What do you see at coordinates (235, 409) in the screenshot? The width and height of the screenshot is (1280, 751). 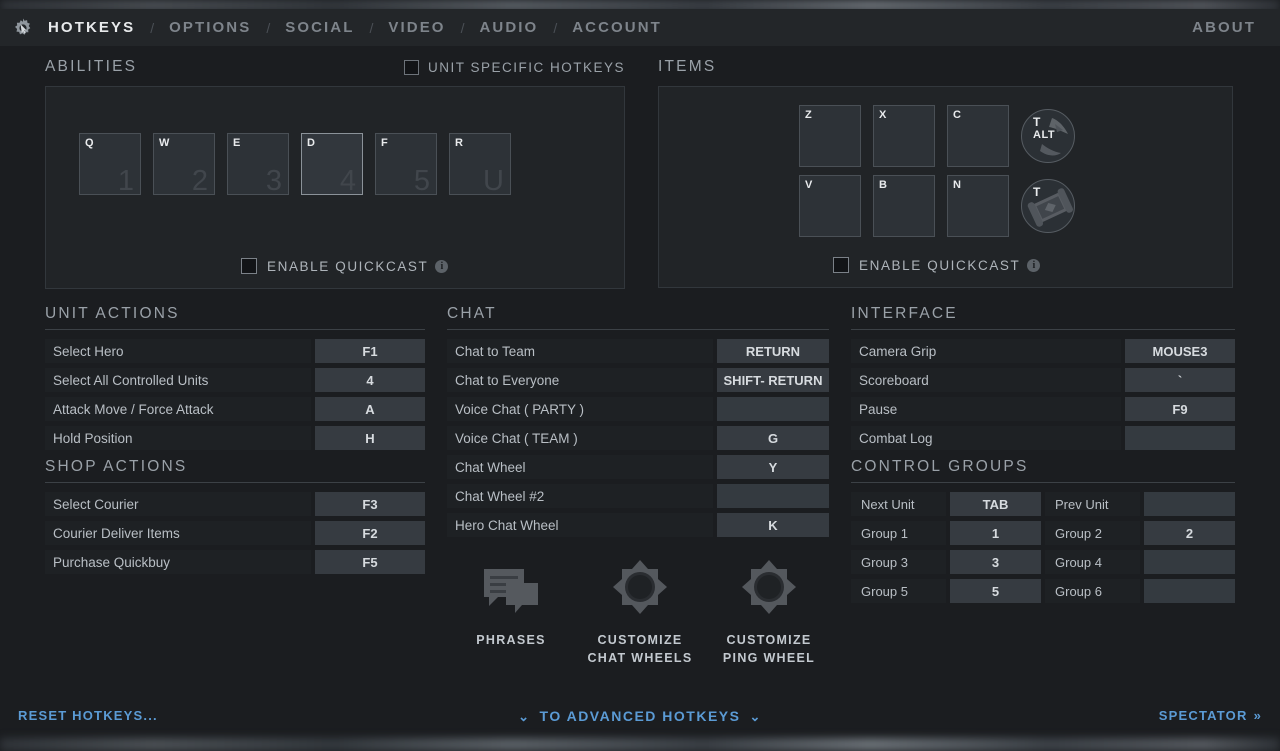 I see `table-row: Attack Move / Force Attack A` at bounding box center [235, 409].